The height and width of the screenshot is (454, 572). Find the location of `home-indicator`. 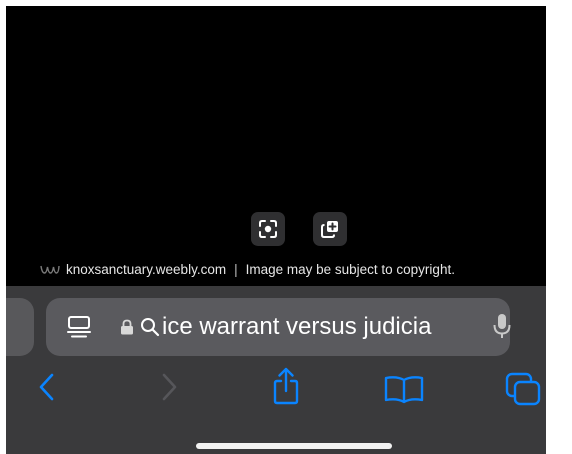

home-indicator is located at coordinates (294, 446).